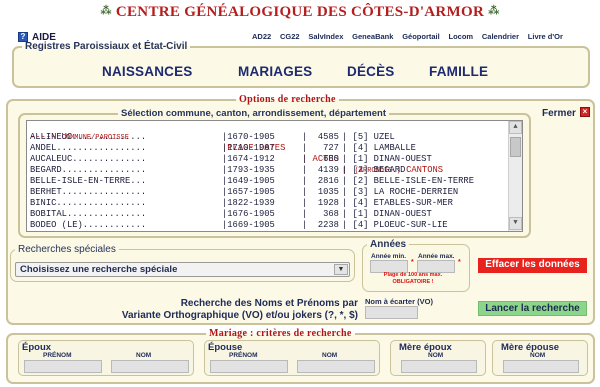 The width and height of the screenshot is (600, 387). What do you see at coordinates (425, 347) in the screenshot?
I see `mere-epoux-title: Mère époux` at bounding box center [425, 347].